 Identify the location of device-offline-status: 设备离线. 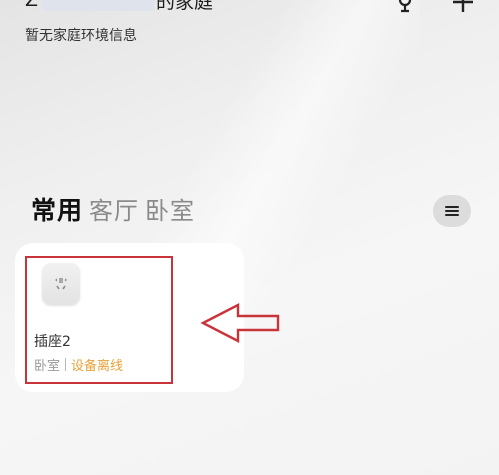
(97, 366).